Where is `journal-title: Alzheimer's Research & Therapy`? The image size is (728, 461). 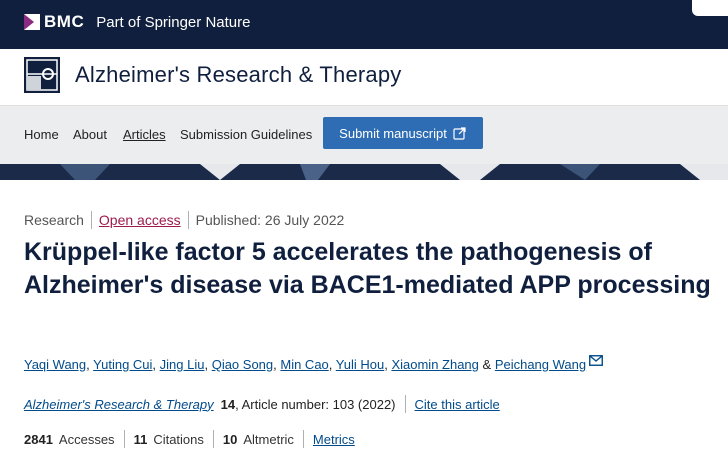
journal-title: Alzheimer's Research & Therapy is located at coordinates (238, 75).